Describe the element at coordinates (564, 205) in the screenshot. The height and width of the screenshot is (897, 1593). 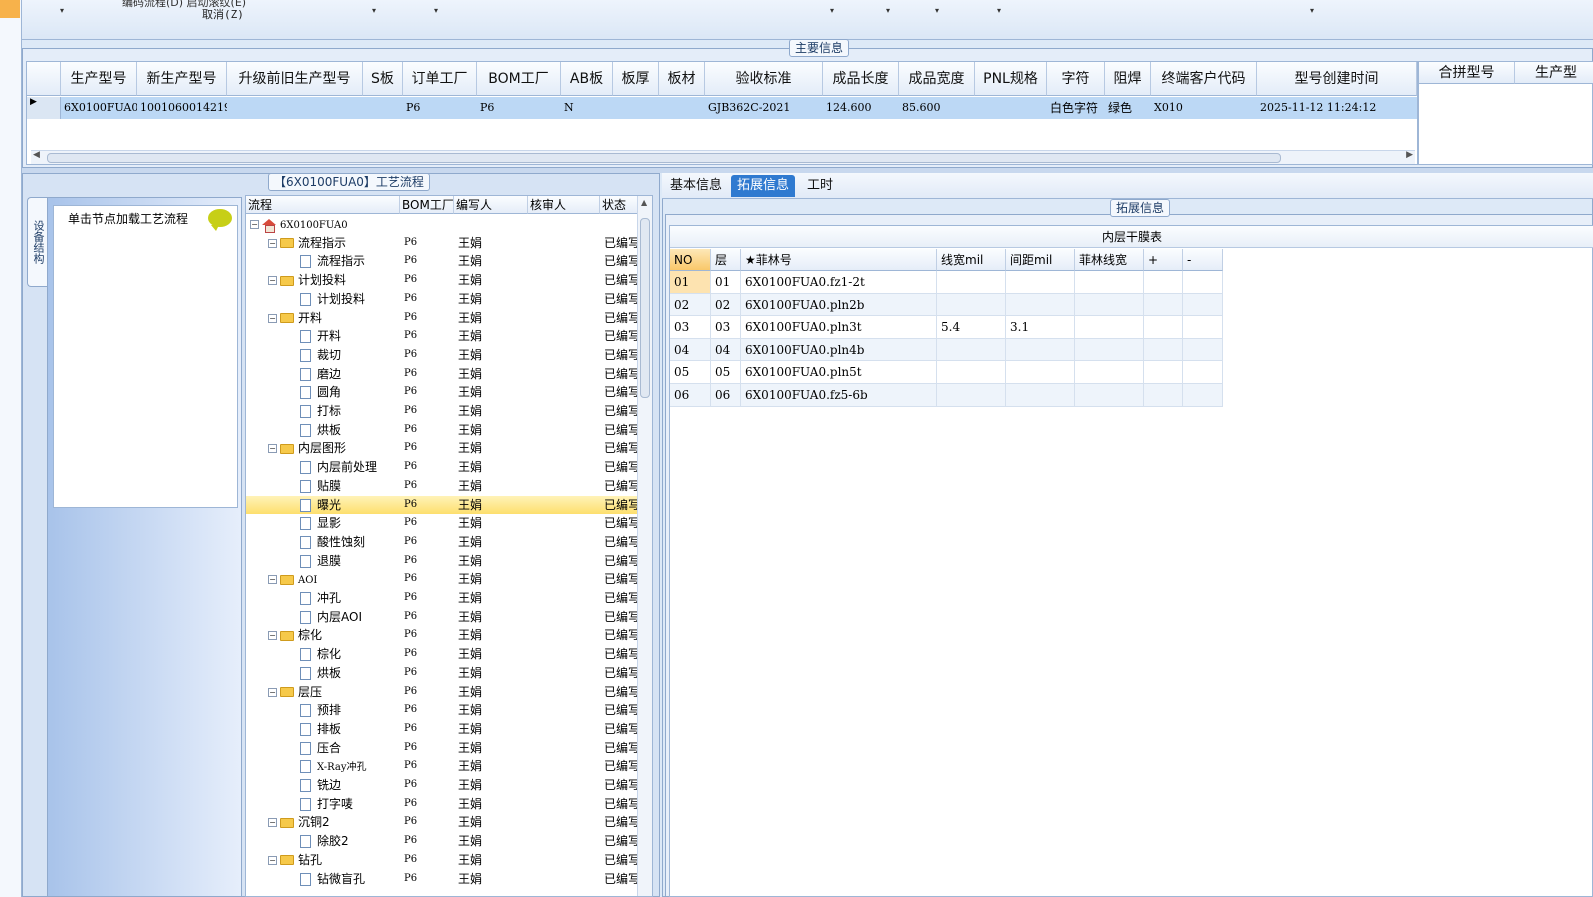
I see `column-header: 核审人` at that location.